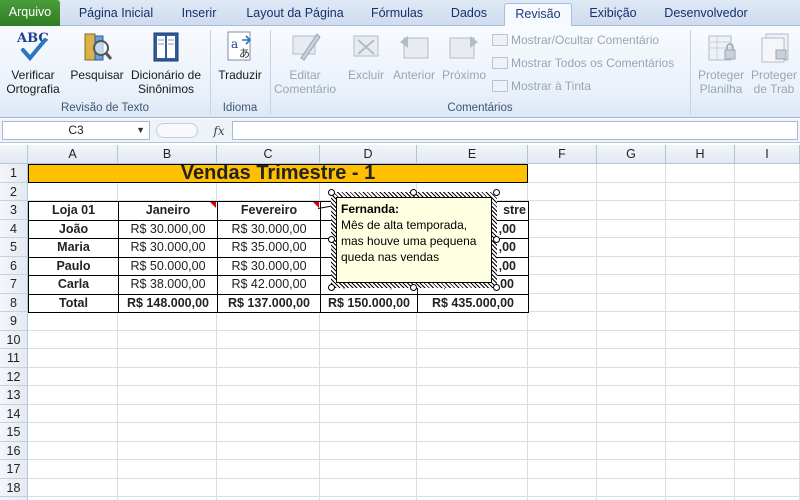  I want to click on cell-g12, so click(631, 376).